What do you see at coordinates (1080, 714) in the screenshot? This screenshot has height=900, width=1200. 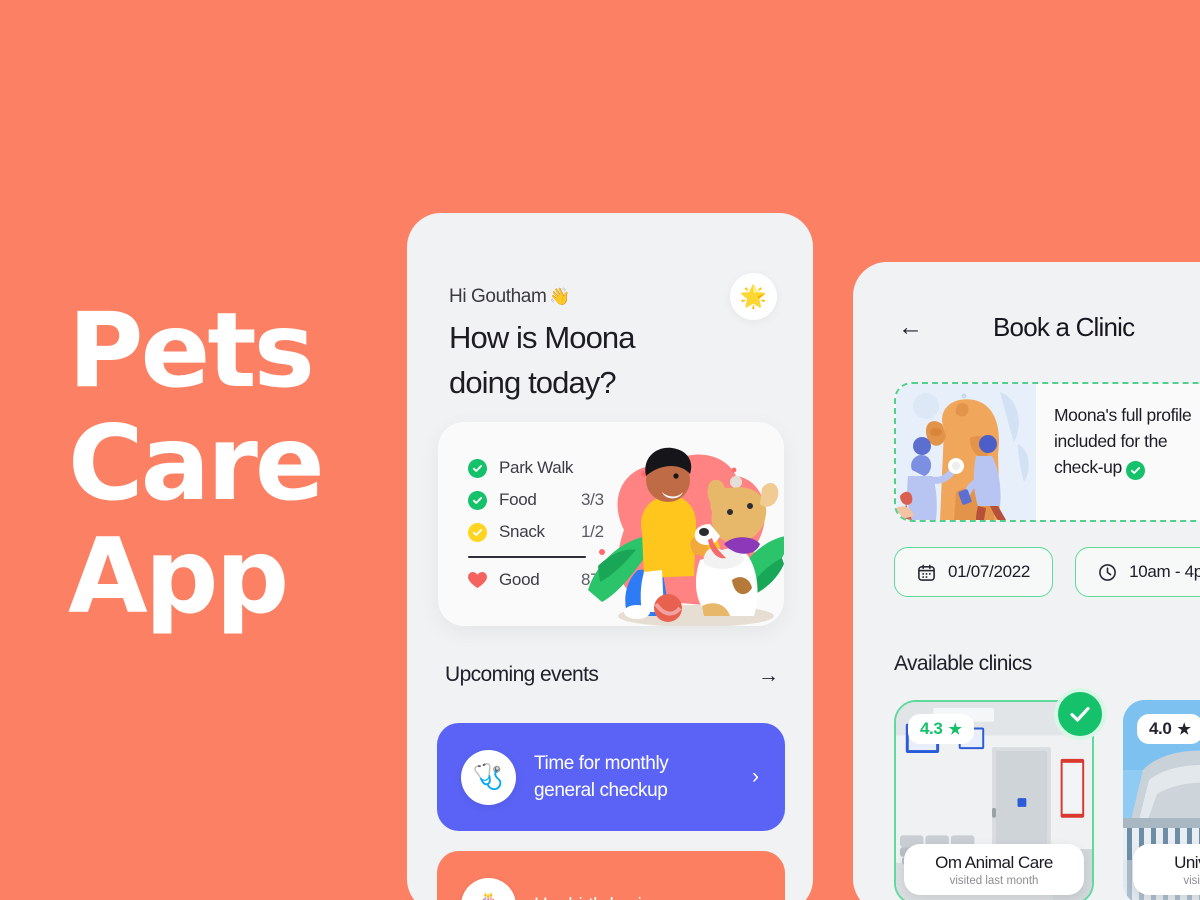 I see `selected-check-icon` at bounding box center [1080, 714].